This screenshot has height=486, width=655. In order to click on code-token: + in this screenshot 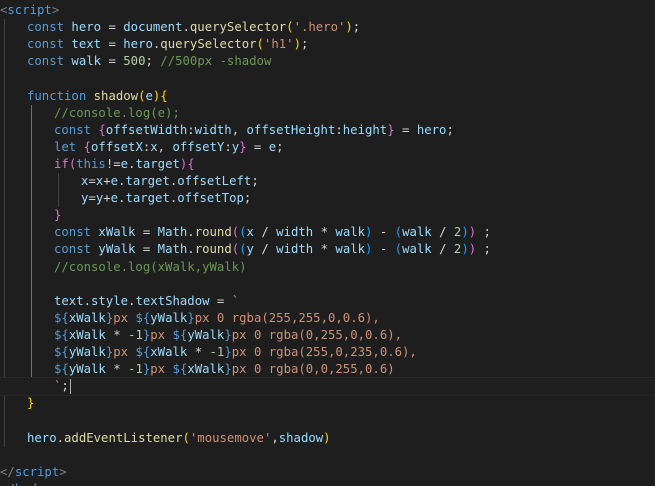, I will do `click(107, 181)`.